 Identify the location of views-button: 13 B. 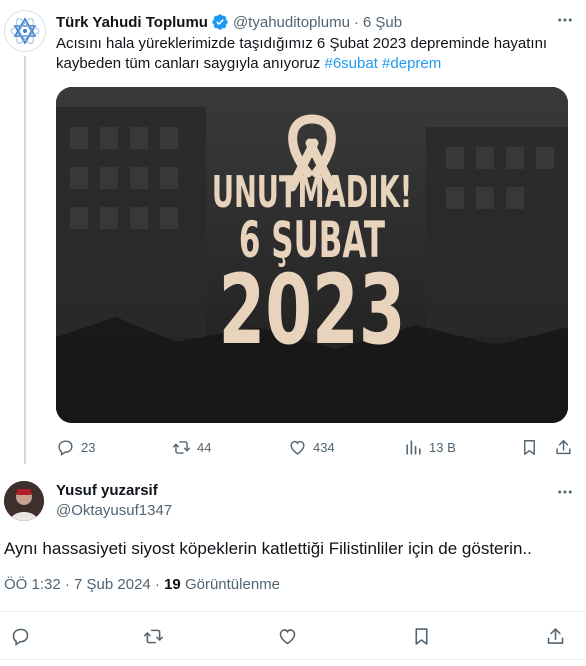
(430, 447).